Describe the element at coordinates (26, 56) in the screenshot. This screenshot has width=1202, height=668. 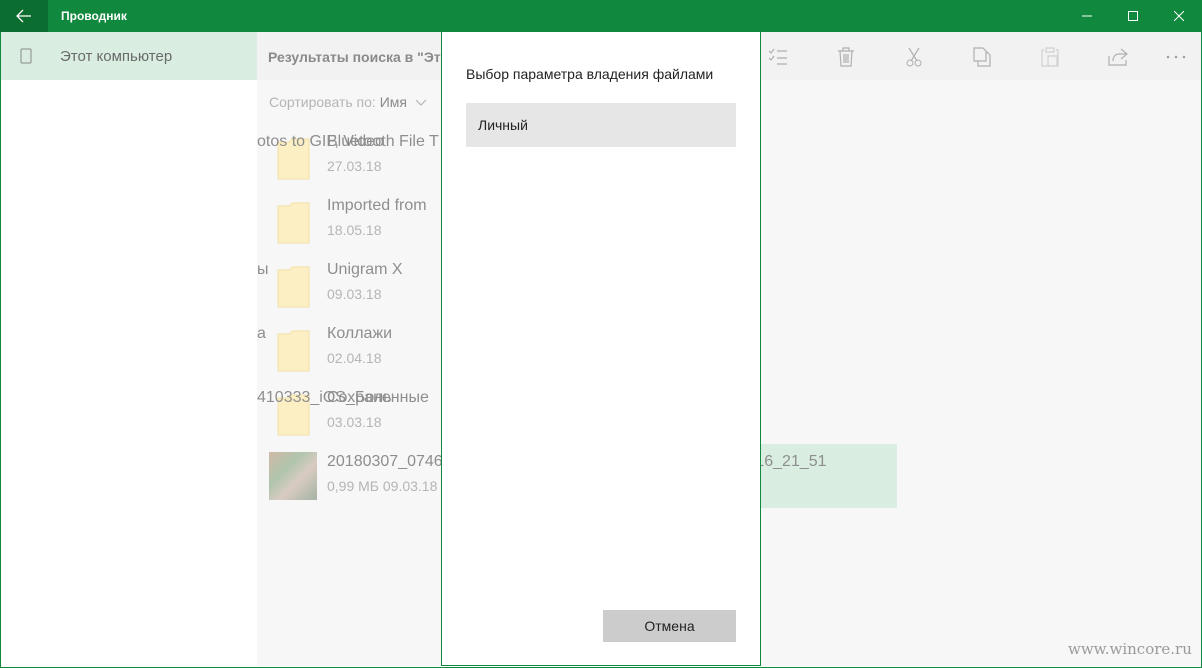
I see `device-icon` at that location.